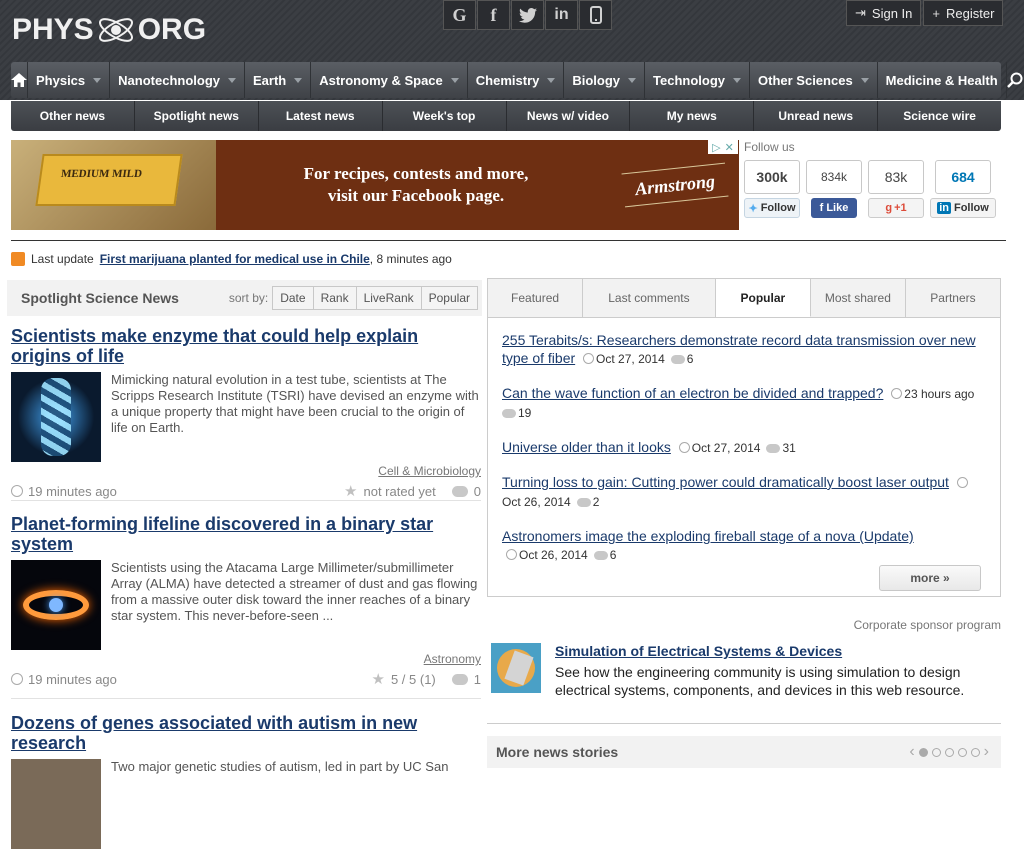 The width and height of the screenshot is (1024, 849). Describe the element at coordinates (527, 15) in the screenshot. I see `twitter-icon` at that location.